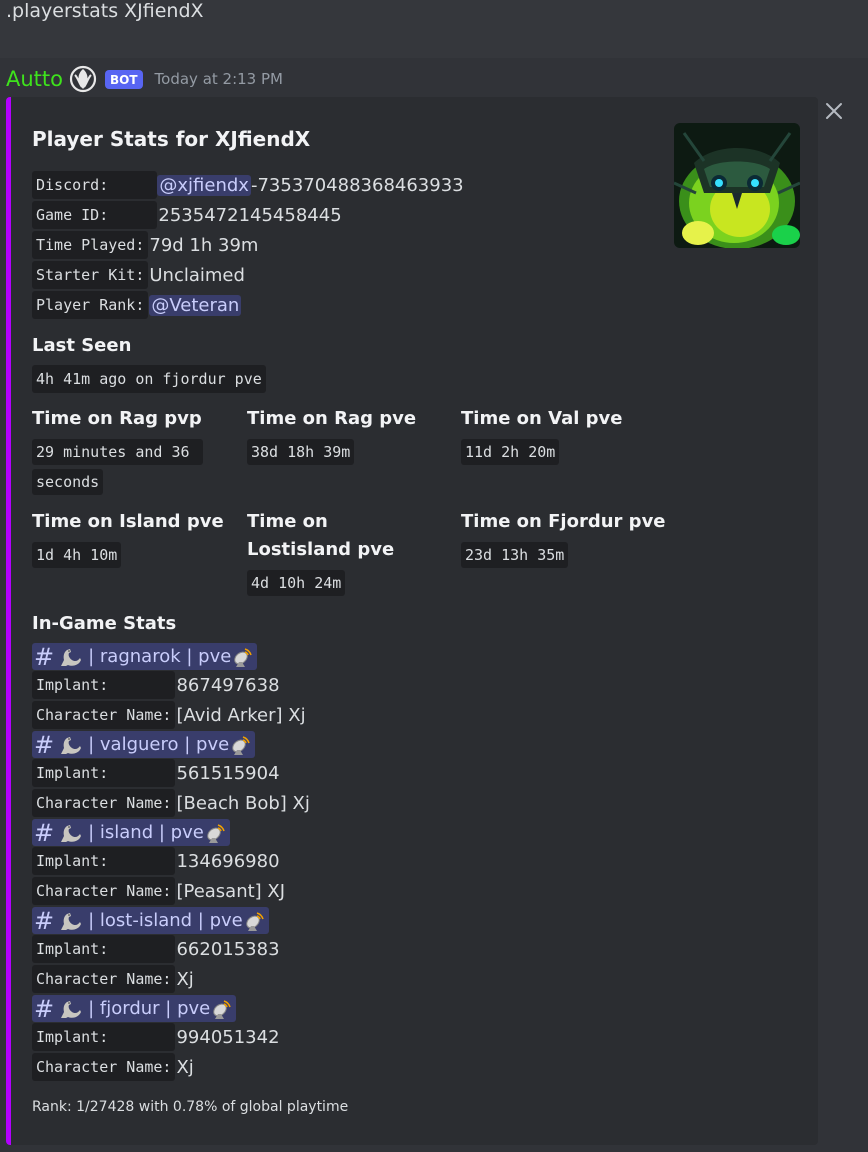  Describe the element at coordinates (171, 139) in the screenshot. I see `embed-title: Player Stats for XJfiendX` at that location.